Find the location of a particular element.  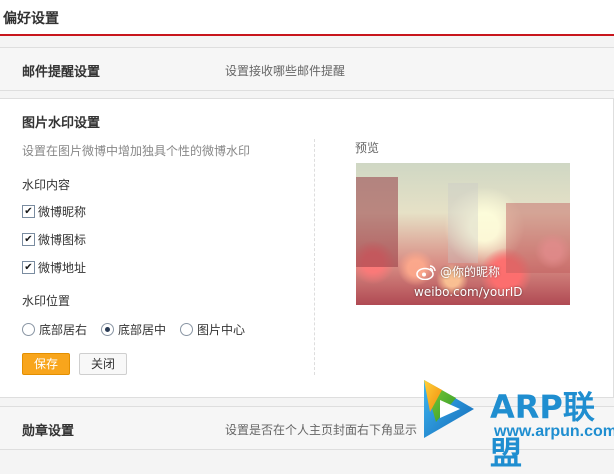

checkbox-weibo-icon: ✔ 微博图标 is located at coordinates (54, 239).